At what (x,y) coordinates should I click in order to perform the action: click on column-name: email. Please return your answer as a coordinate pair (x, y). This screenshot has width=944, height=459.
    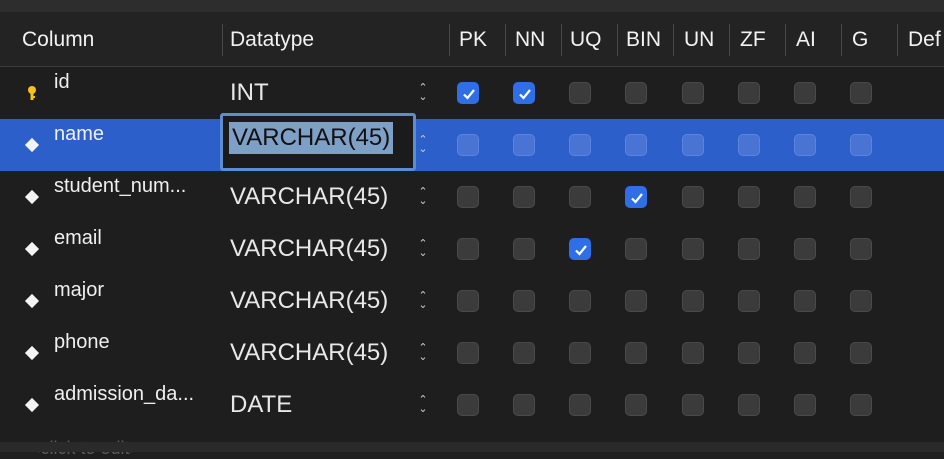
    Looking at the image, I should click on (78, 238).